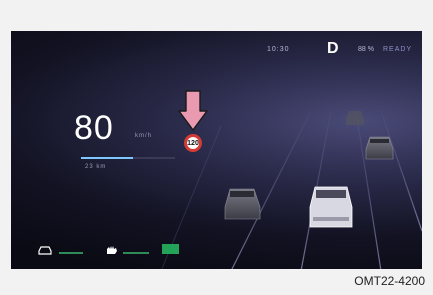 The height and width of the screenshot is (295, 433). I want to click on vehicle-left, so click(242, 204).